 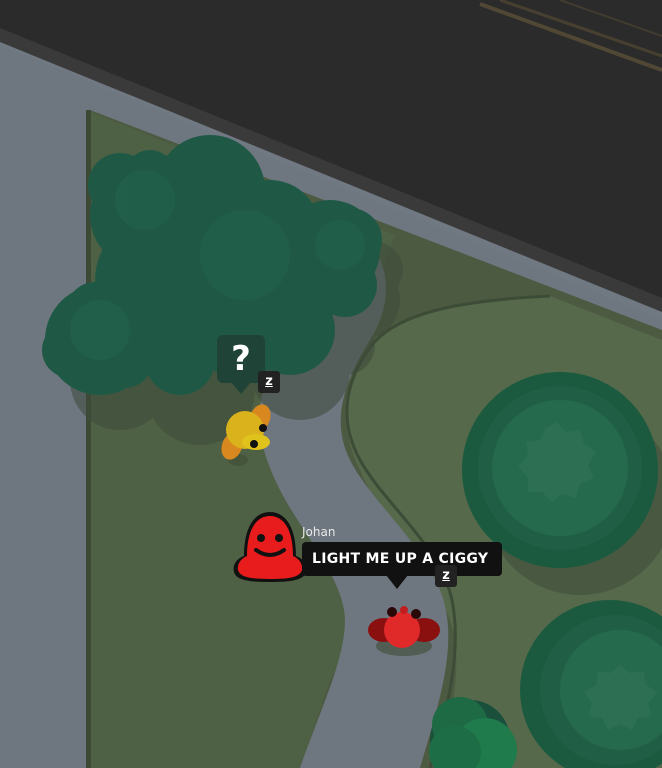 What do you see at coordinates (270, 547) in the screenshot?
I see `avatar` at bounding box center [270, 547].